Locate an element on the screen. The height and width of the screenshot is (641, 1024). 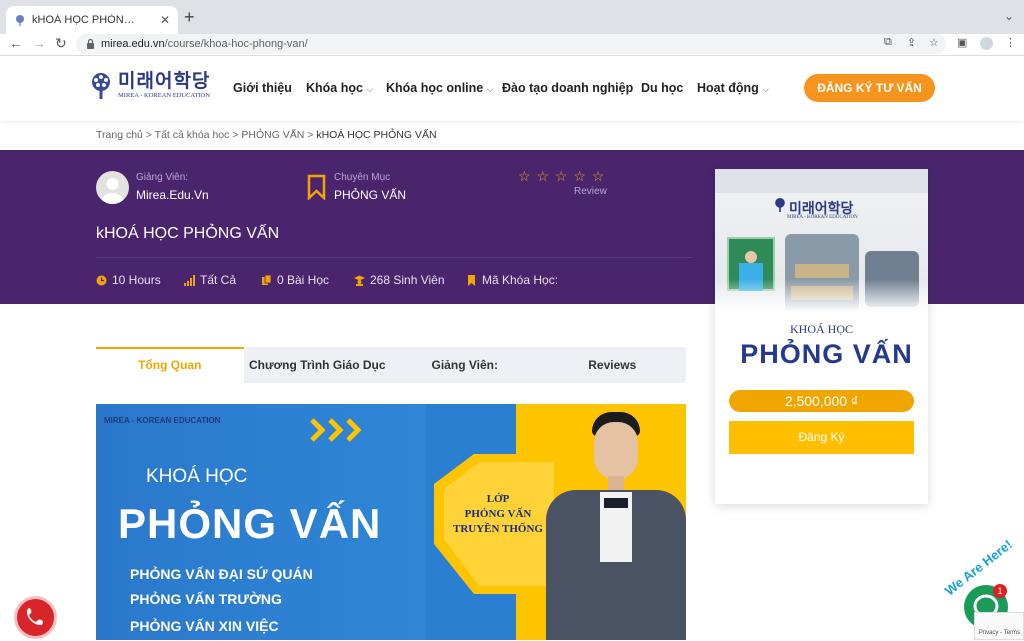
browser-menu-icon: ⋮ is located at coordinates (1010, 42).